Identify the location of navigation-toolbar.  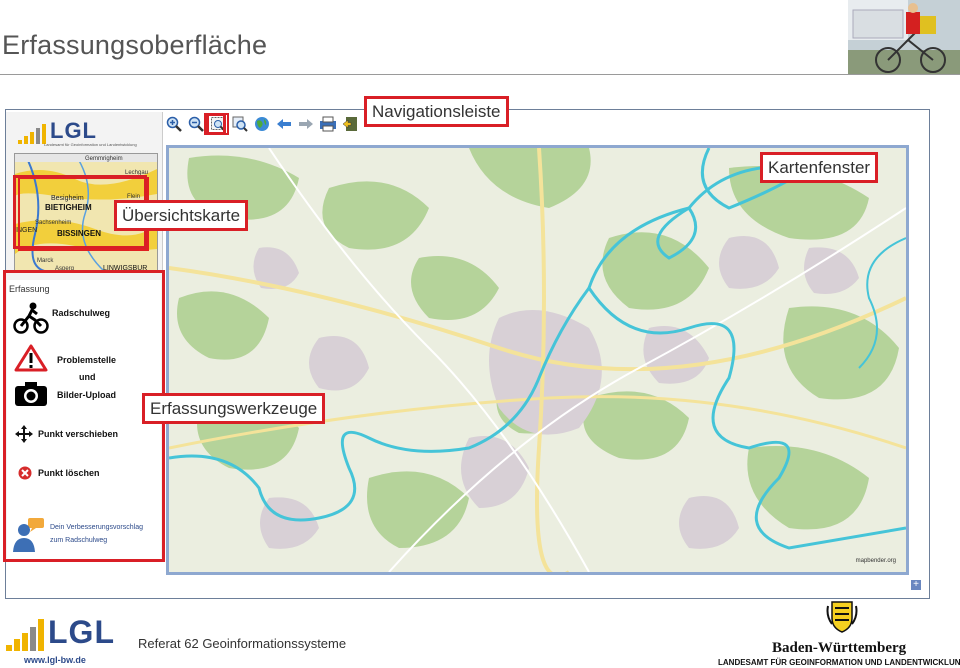
(262, 124).